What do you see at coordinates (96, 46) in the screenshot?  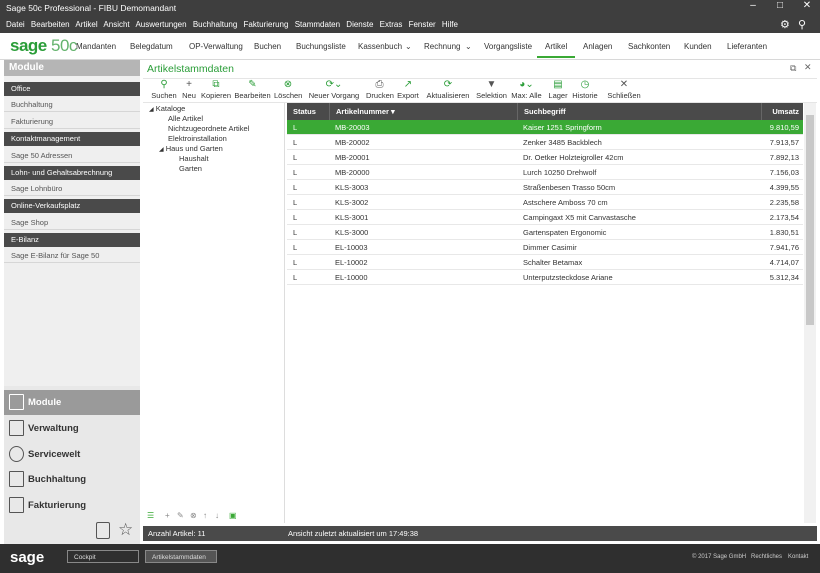 I see `nav-mandanten: Mandanten` at bounding box center [96, 46].